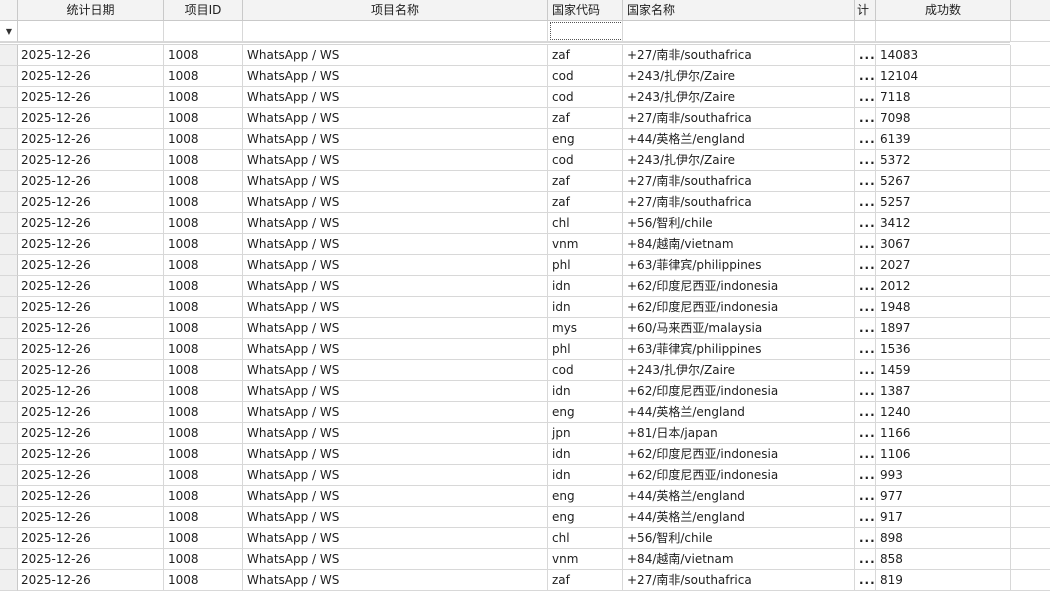 Image resolution: width=1050 pixels, height=595 pixels. I want to click on filter-cell-date, so click(91, 31).